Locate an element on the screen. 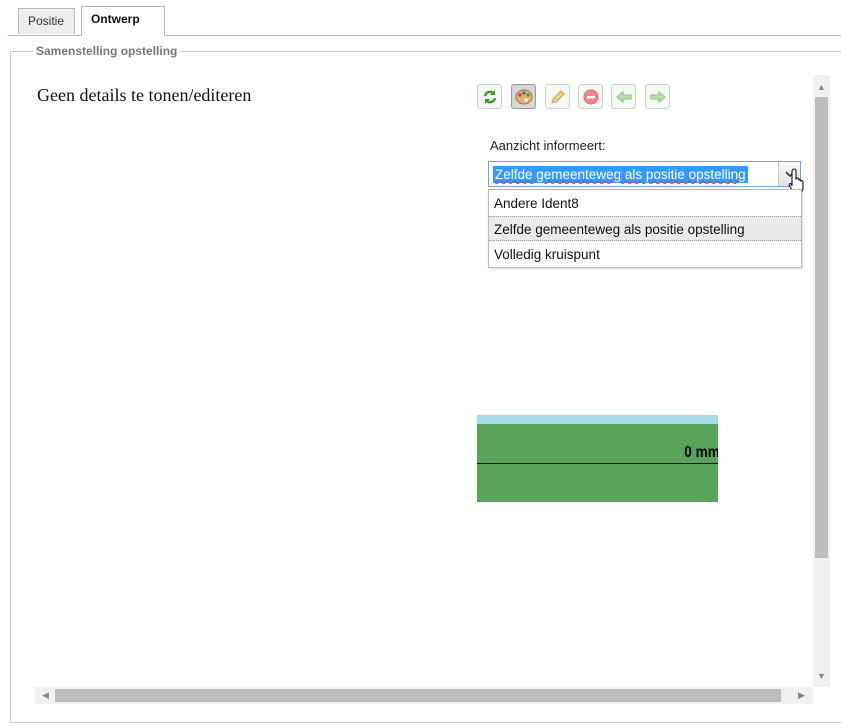  scroll-up-arrow-icon: ▲ is located at coordinates (821, 86).